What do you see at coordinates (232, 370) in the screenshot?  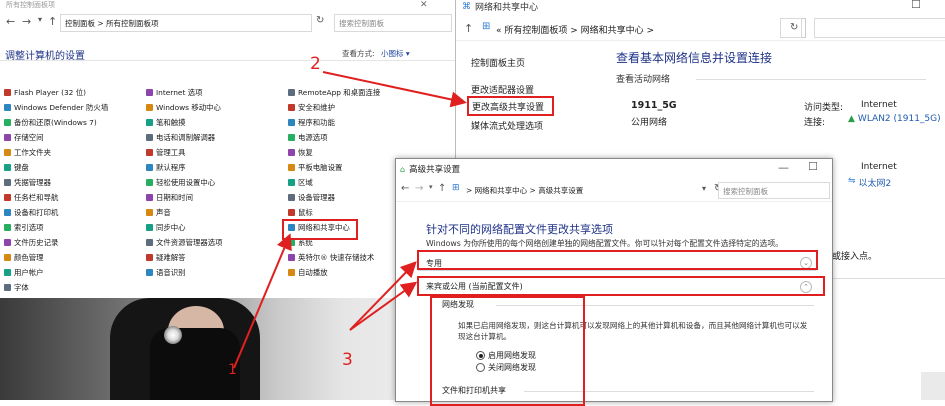 I see `step1-label: 1` at bounding box center [232, 370].